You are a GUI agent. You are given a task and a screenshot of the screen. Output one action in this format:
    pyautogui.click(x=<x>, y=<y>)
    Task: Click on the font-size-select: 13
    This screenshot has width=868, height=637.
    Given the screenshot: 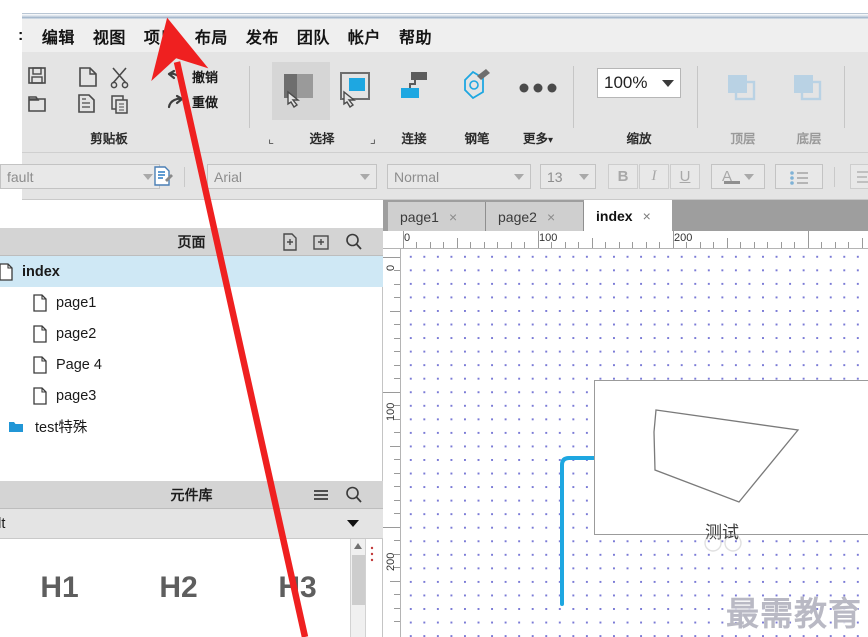 What is the action you would take?
    pyautogui.click(x=568, y=176)
    